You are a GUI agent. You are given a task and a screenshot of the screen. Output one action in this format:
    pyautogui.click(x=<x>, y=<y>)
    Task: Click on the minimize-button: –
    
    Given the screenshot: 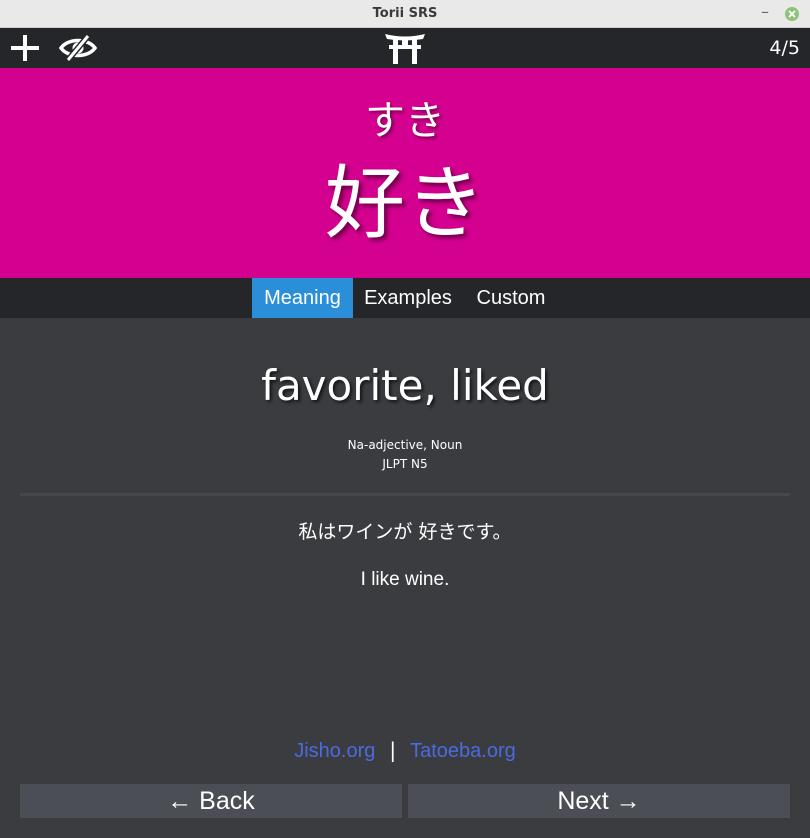 What is the action you would take?
    pyautogui.click(x=765, y=13)
    